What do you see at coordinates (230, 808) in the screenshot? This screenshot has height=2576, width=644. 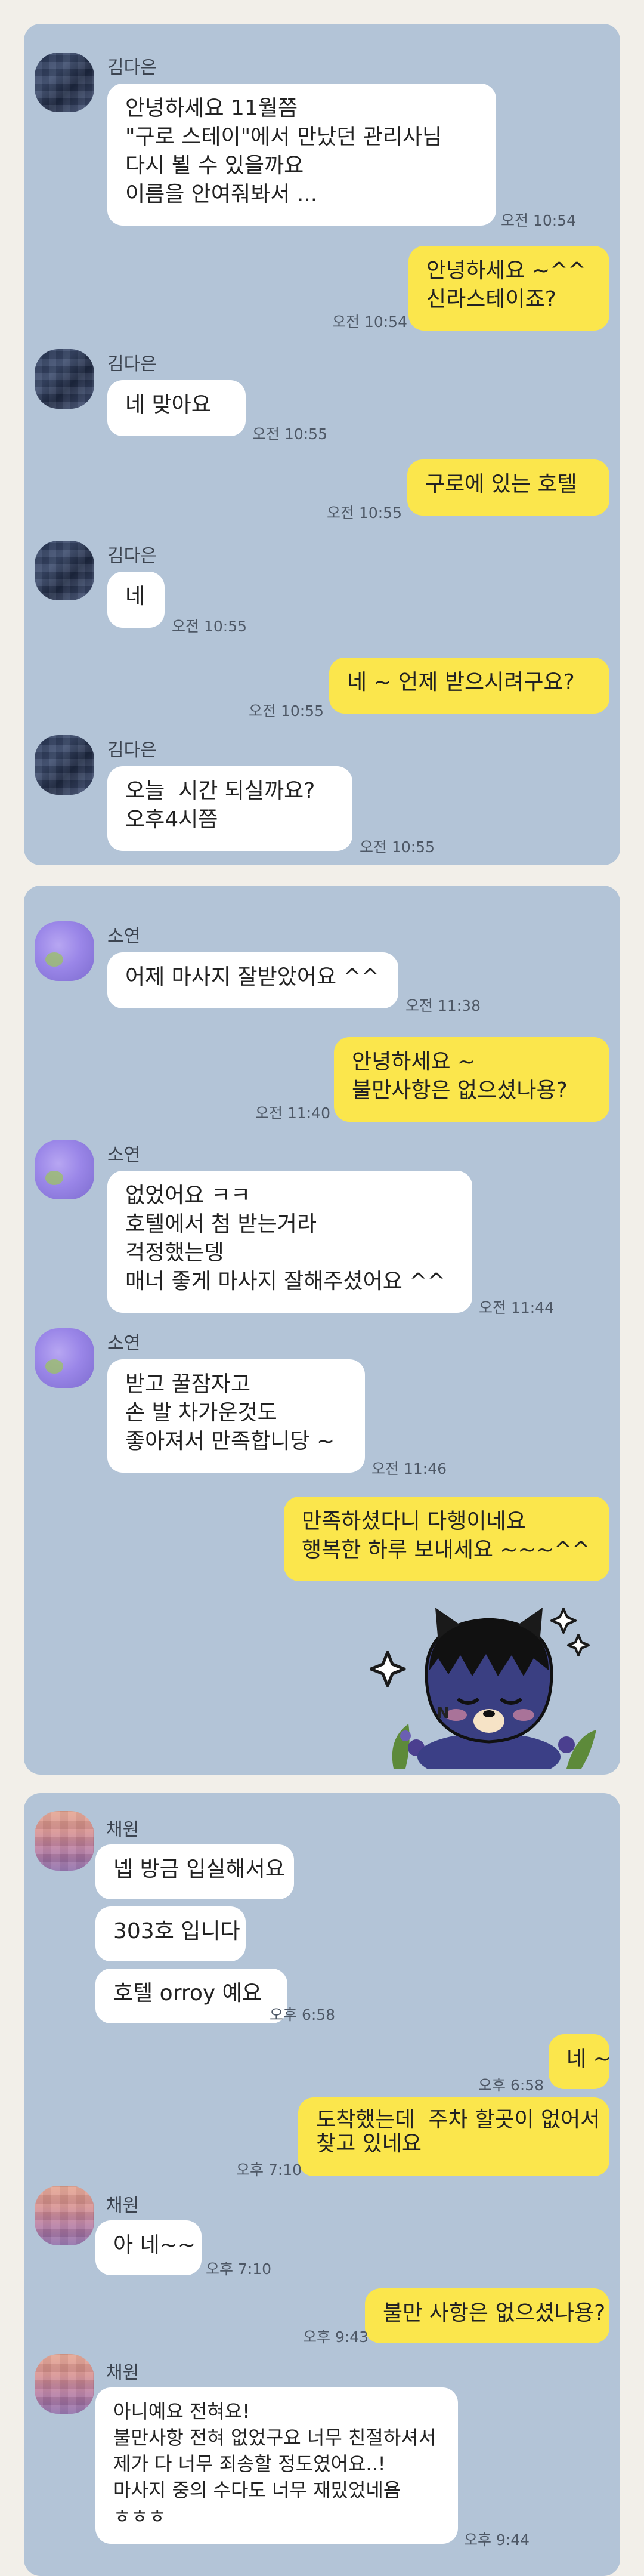 I see `message-bubble: 오늘 시간 되실까요? 오후4시쯤` at bounding box center [230, 808].